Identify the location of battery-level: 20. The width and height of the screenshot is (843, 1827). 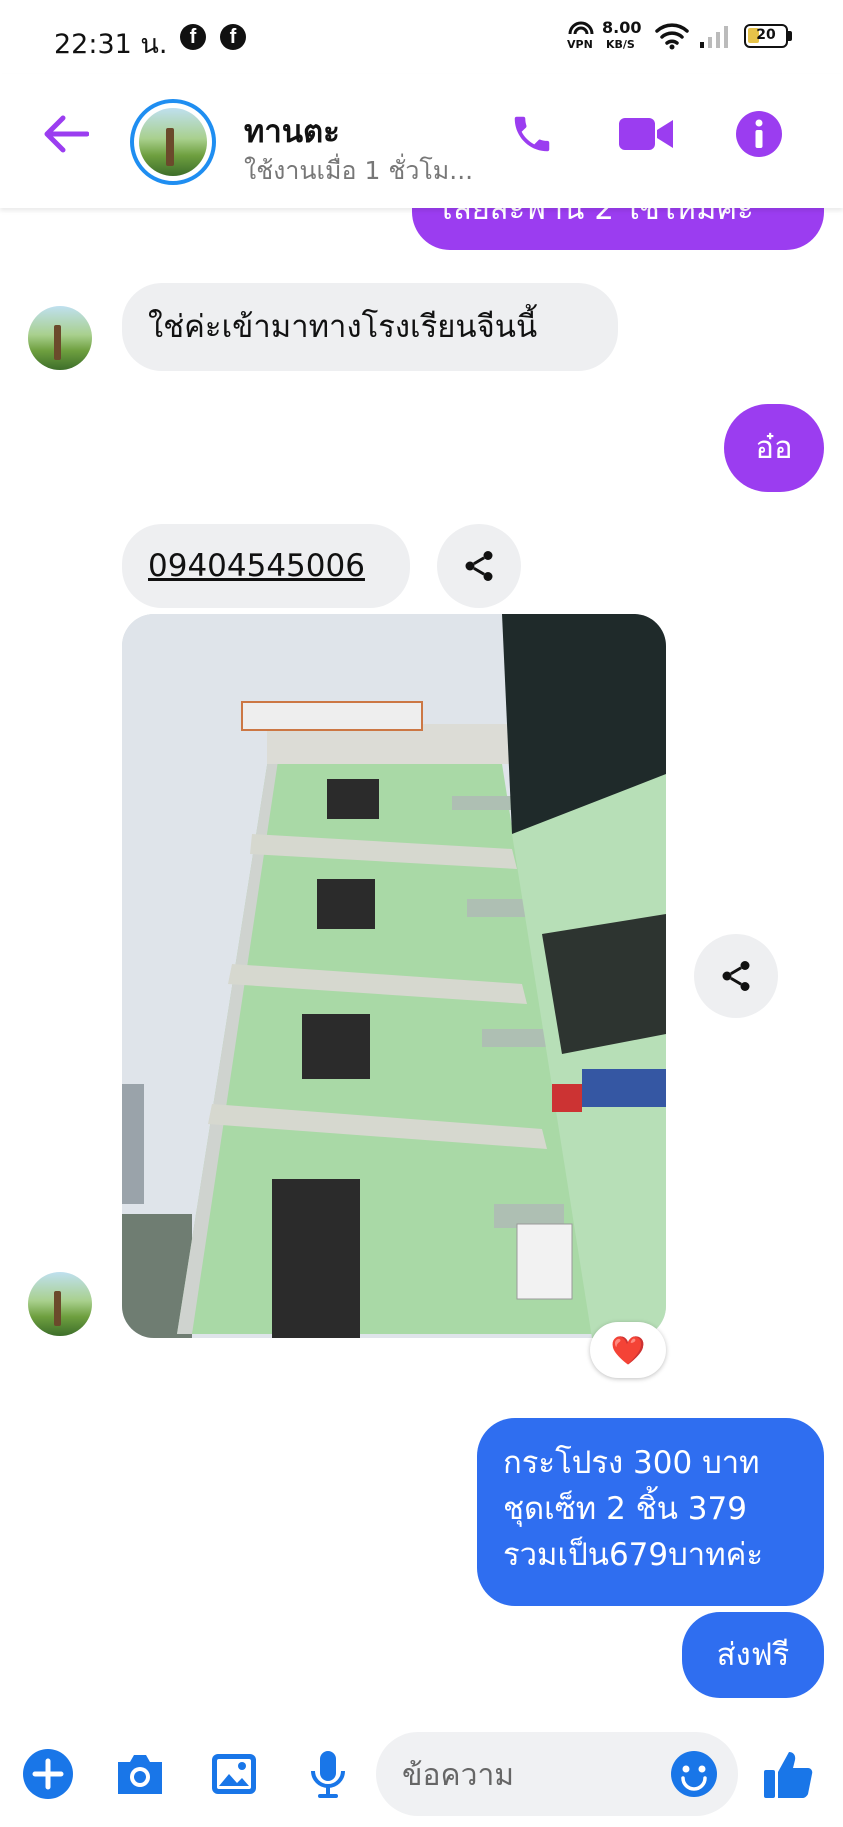
(766, 35).